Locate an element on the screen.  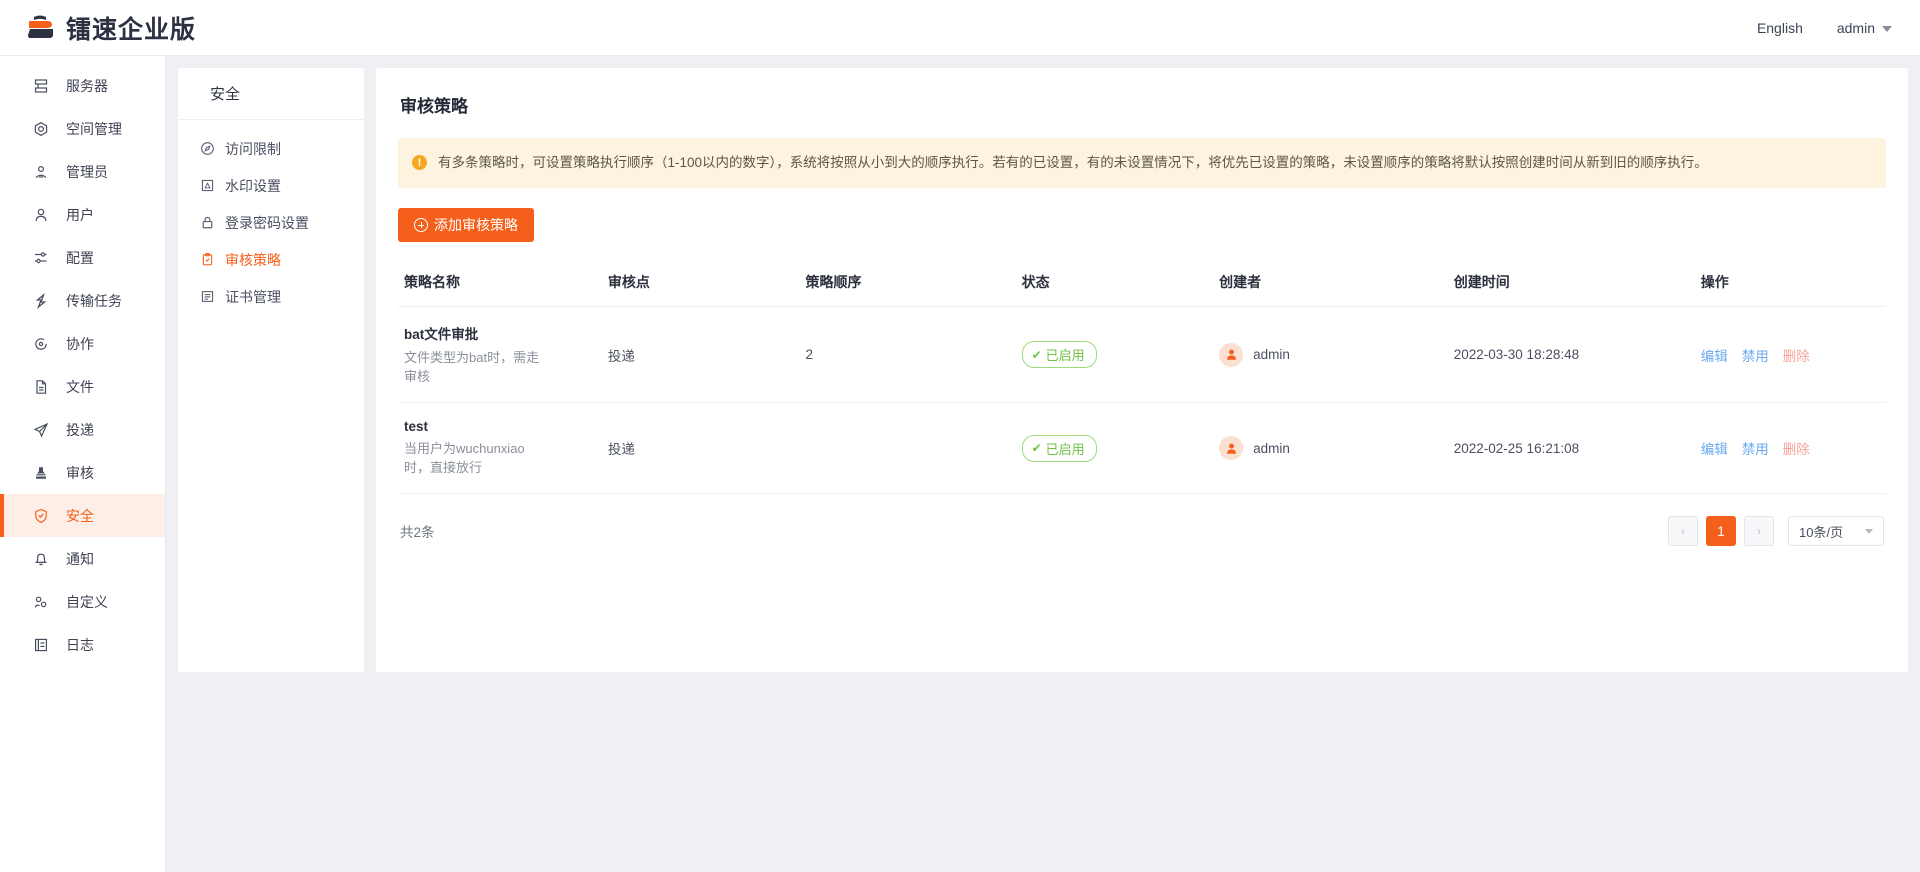
subnav-item-label: 登录密码设置 is located at coordinates (267, 222).